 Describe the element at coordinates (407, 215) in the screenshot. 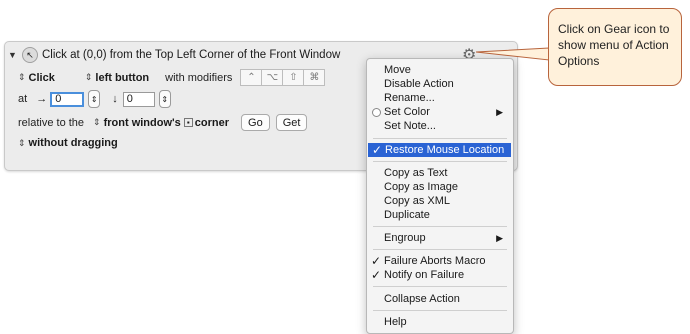

I see `menu-item-label: Duplicate` at that location.